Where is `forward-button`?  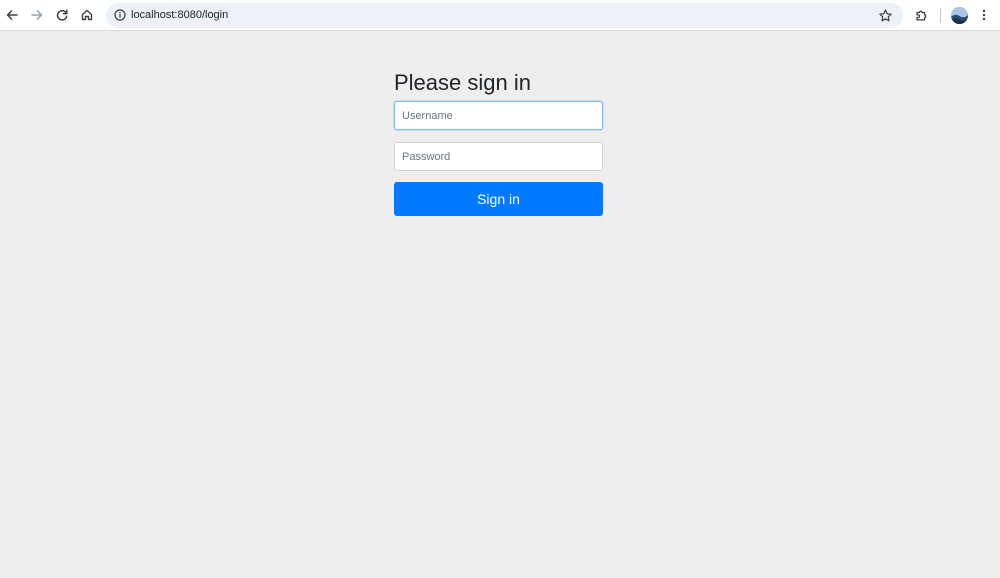
forward-button is located at coordinates (37, 15).